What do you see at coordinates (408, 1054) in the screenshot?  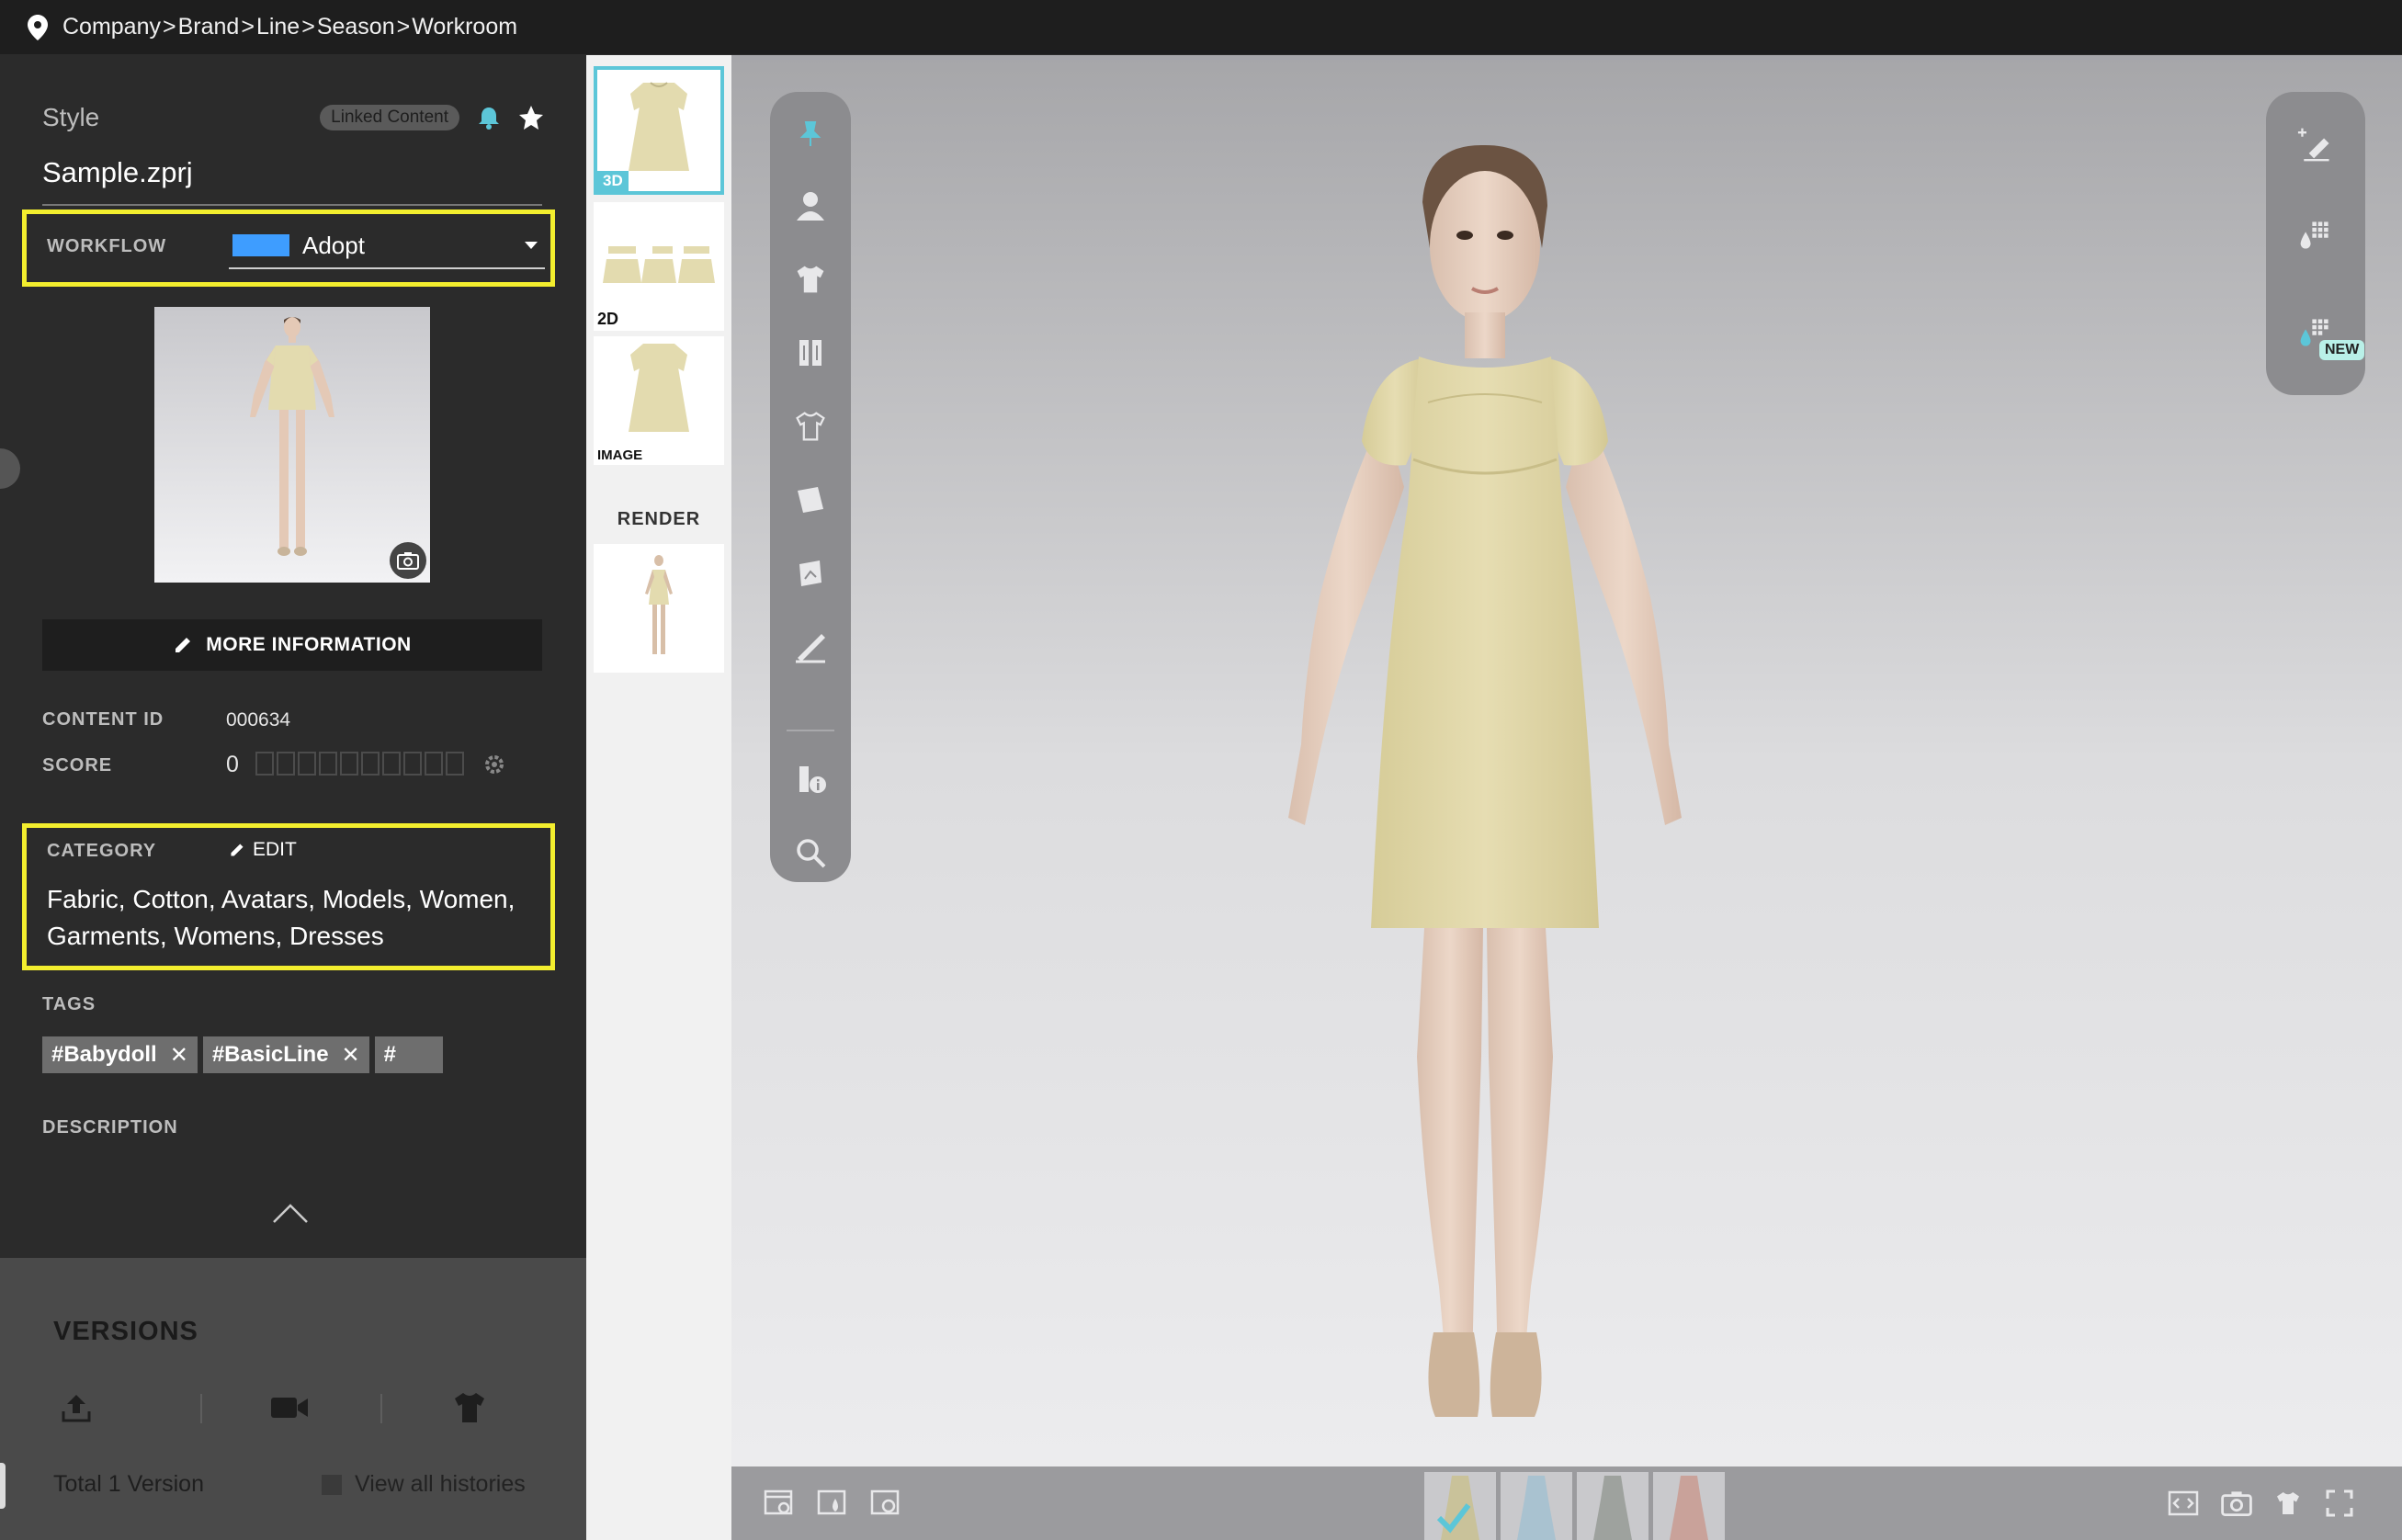 I see `tag-input: #` at bounding box center [408, 1054].